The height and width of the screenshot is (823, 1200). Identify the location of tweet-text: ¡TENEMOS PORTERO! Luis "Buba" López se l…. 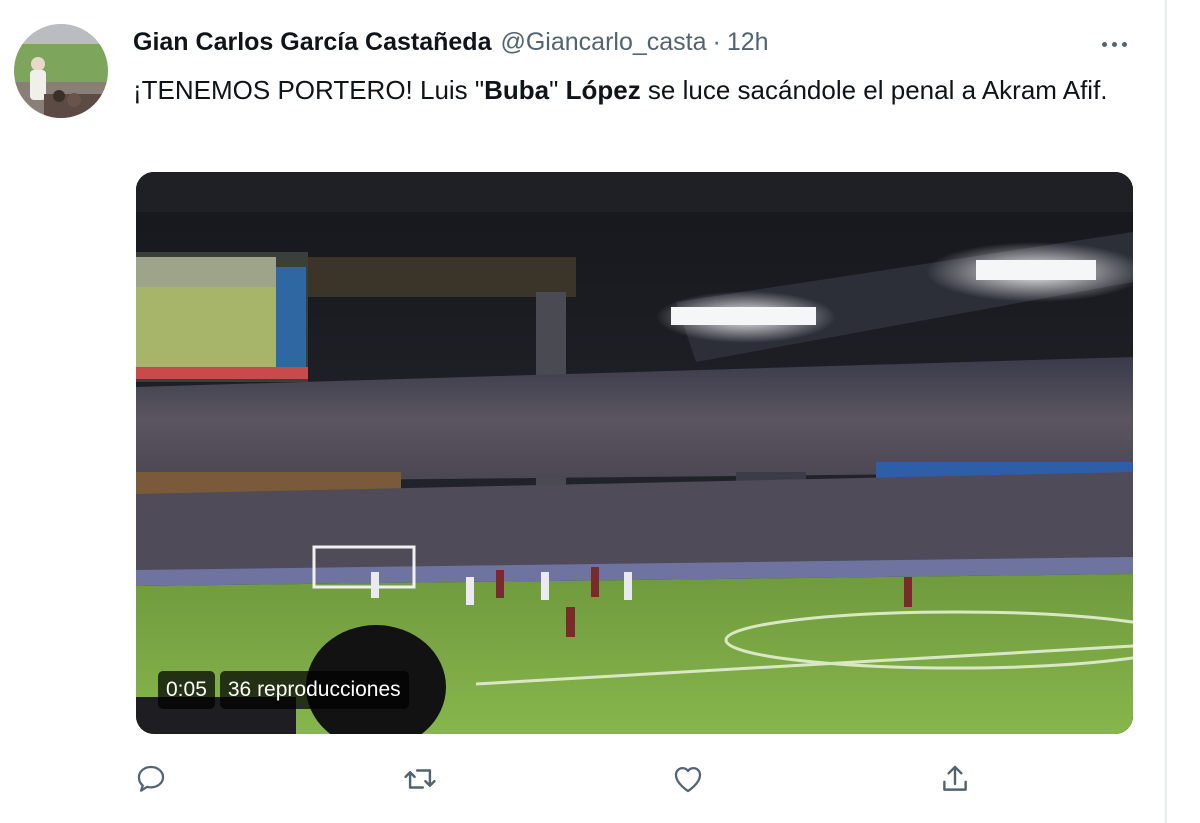
(638, 90).